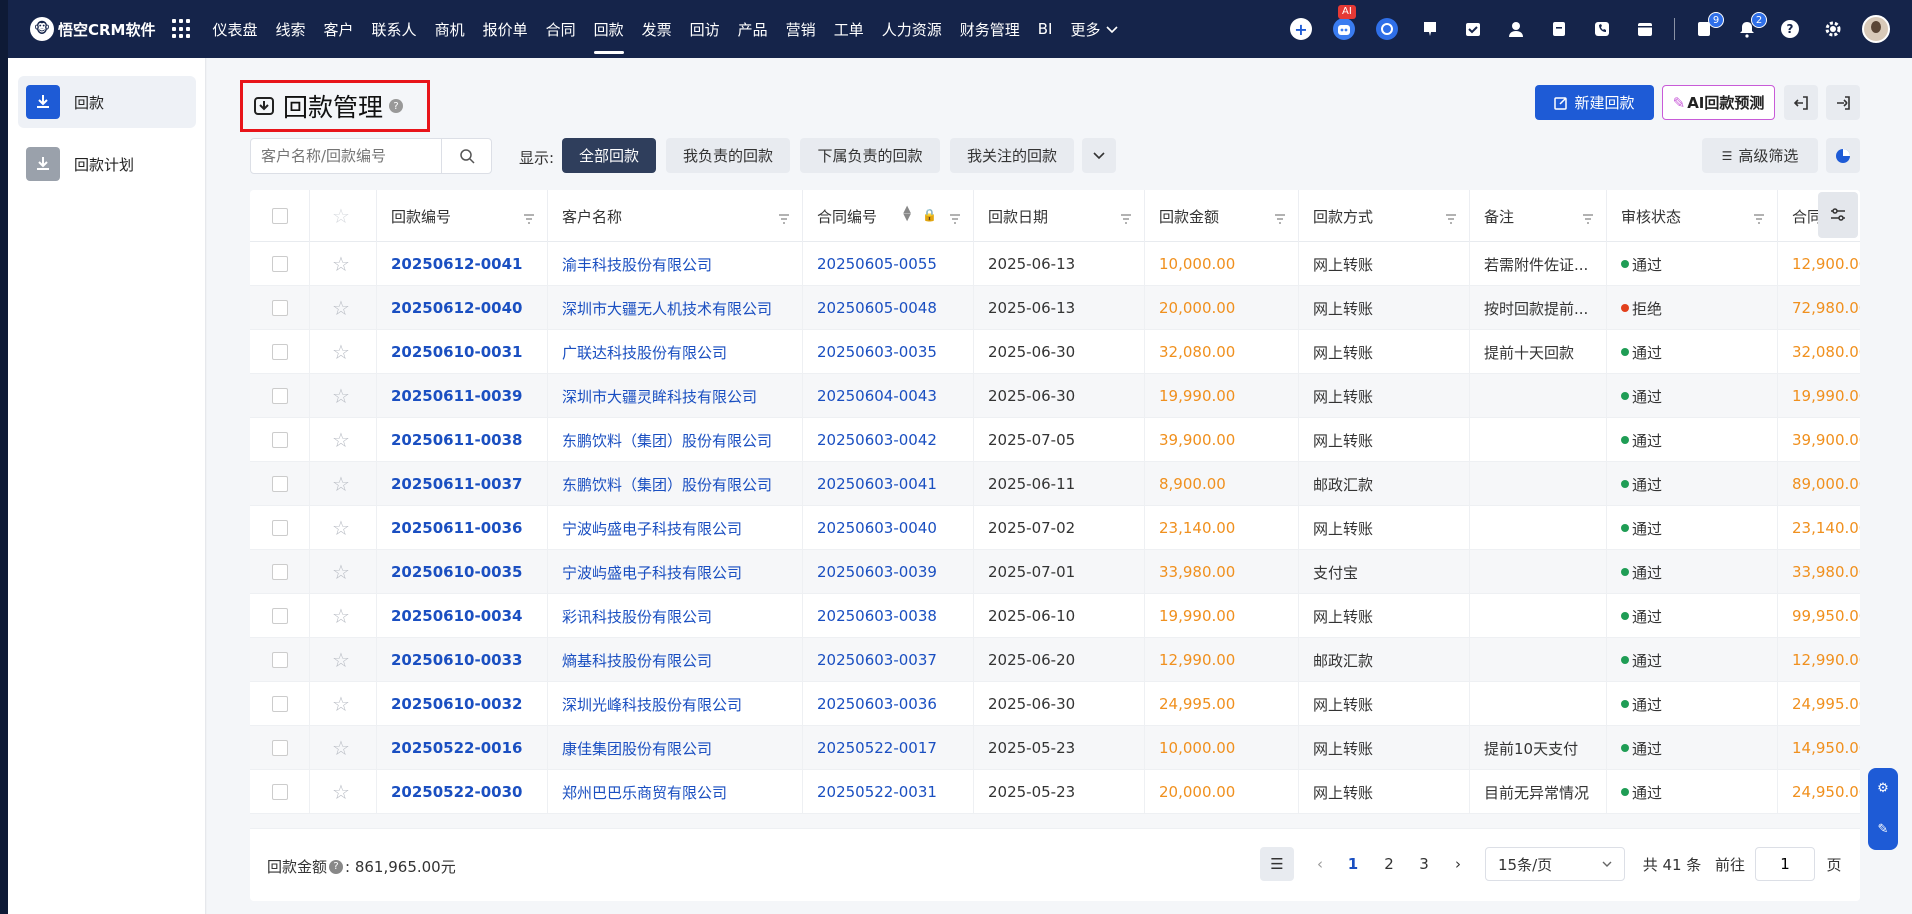  What do you see at coordinates (1320, 864) in the screenshot?
I see `prev-page-icon: ‹` at bounding box center [1320, 864].